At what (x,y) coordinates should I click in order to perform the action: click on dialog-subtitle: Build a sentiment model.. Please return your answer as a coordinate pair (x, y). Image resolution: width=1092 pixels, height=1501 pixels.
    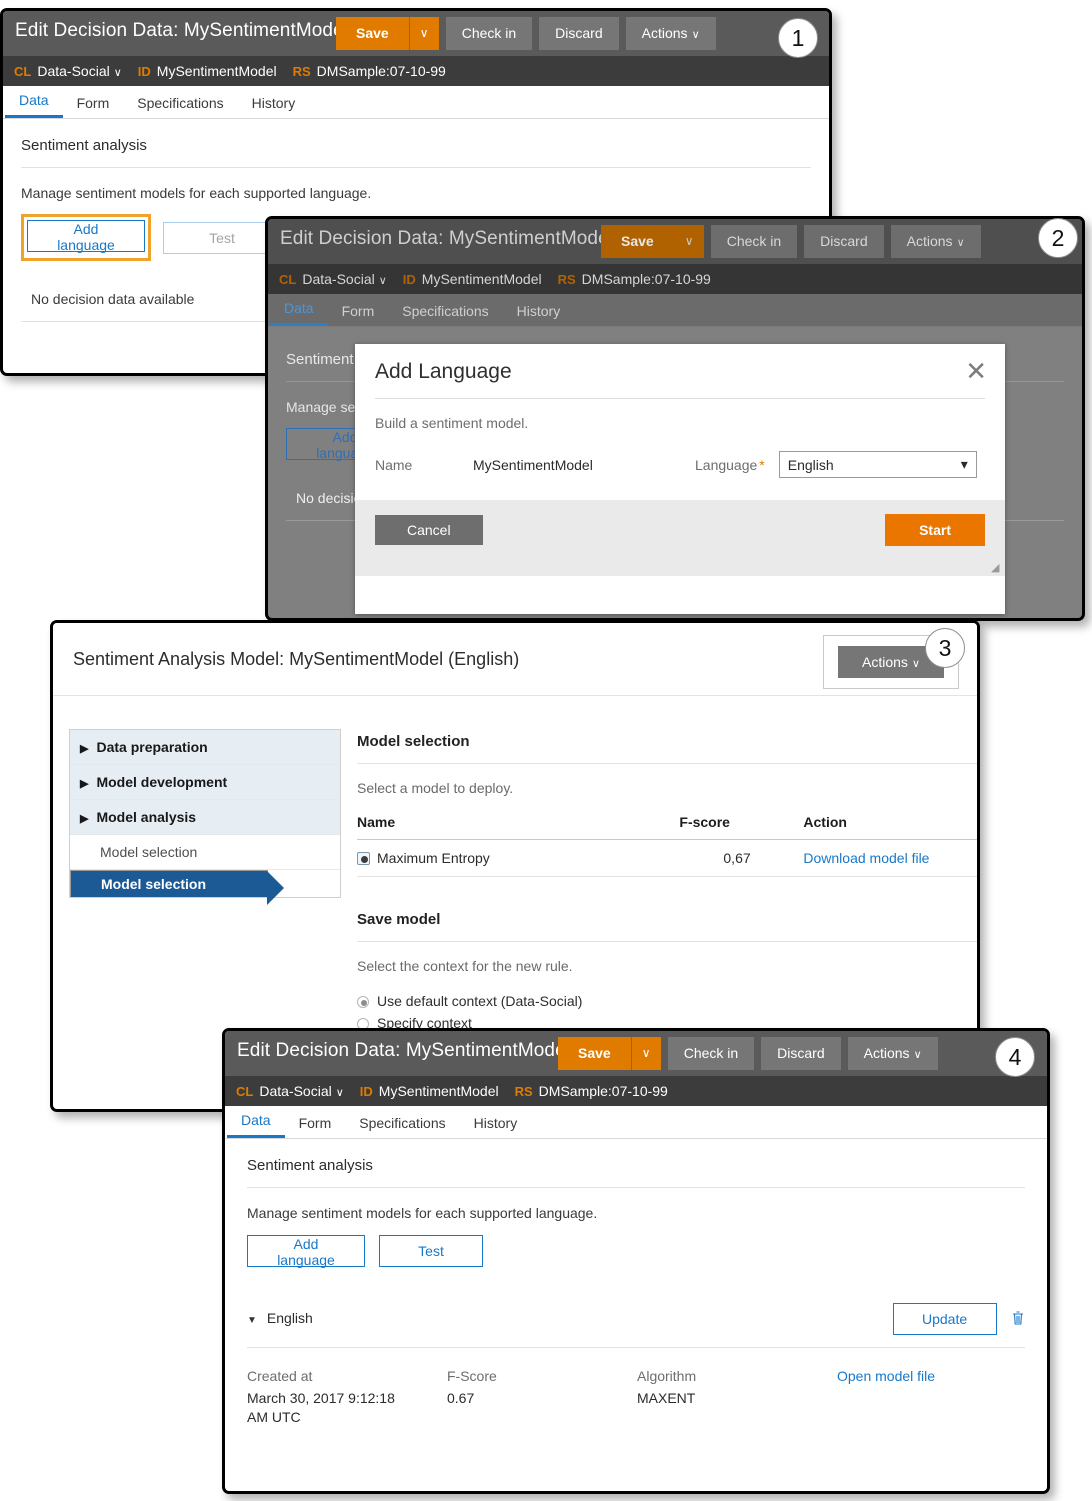
    Looking at the image, I should click on (452, 423).